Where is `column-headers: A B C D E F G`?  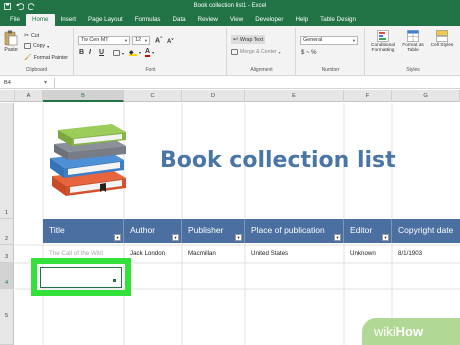
column-headers: A B C D E F G is located at coordinates (230, 96).